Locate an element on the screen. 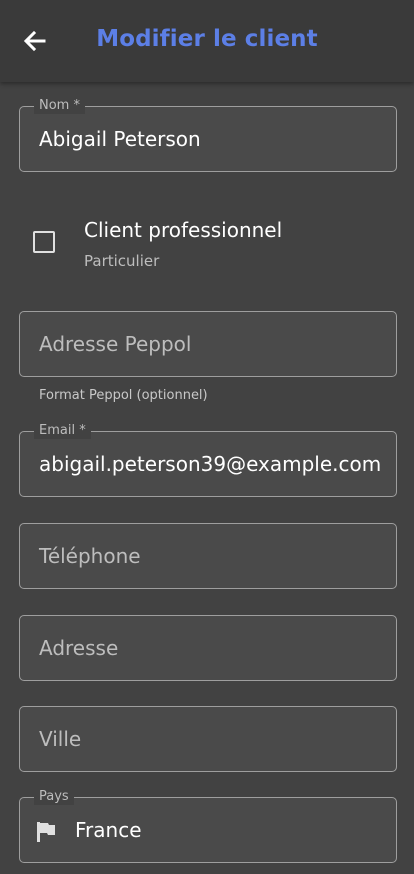 Image resolution: width=414 pixels, height=874 pixels. name-field-value: Abigail Peterson is located at coordinates (120, 139).